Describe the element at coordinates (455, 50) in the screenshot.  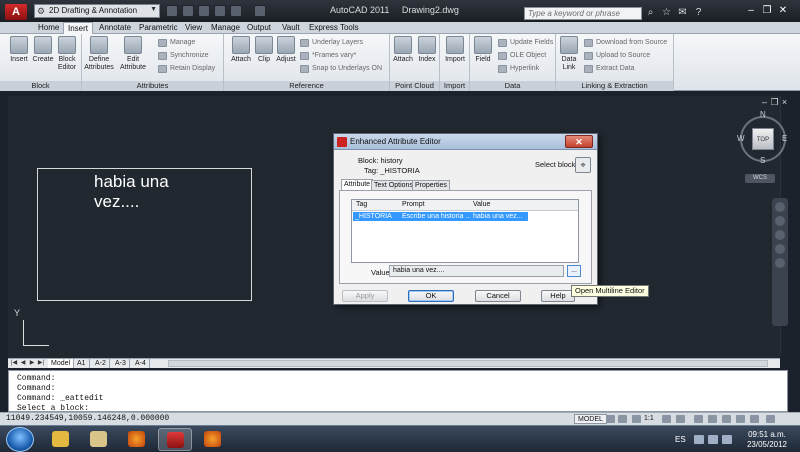
I see `import-button: Import` at that location.